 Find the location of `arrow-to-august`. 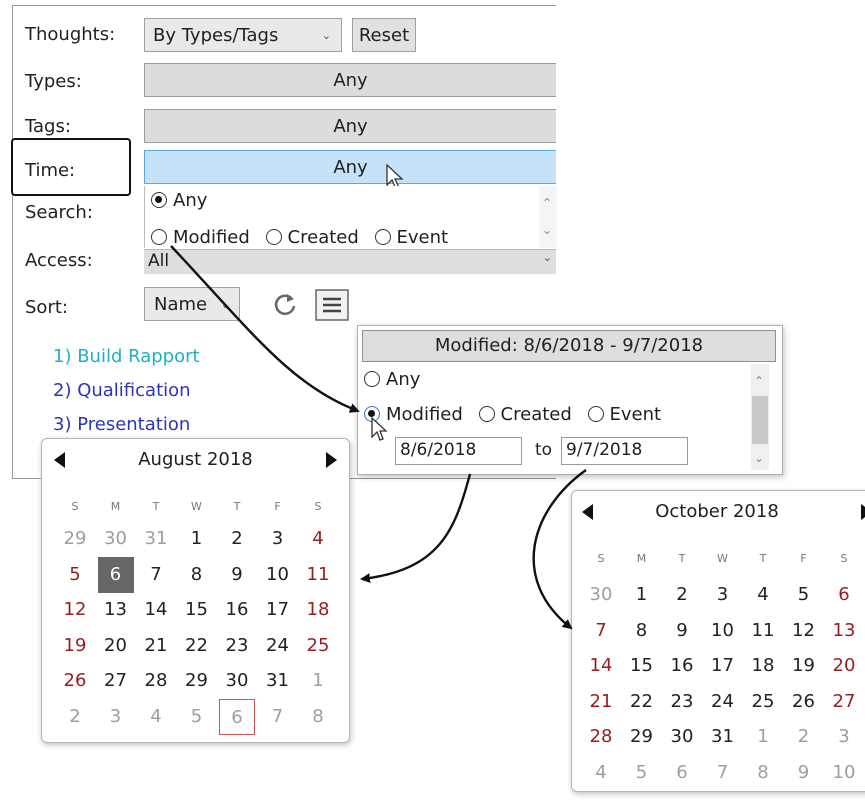

arrow-to-august is located at coordinates (416, 528).